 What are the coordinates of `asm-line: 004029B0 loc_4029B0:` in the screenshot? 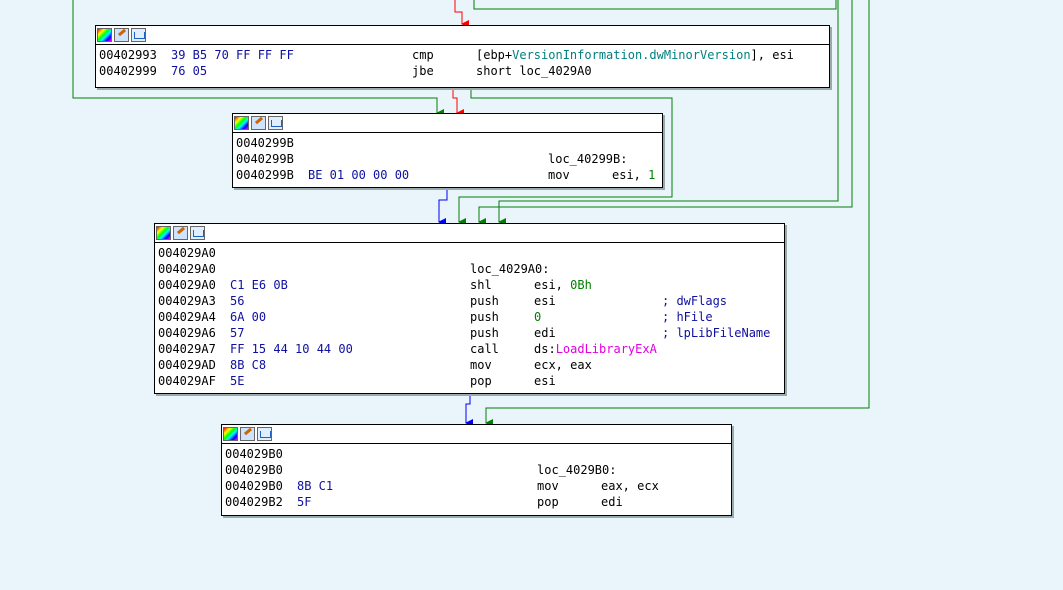 It's located at (478, 470).